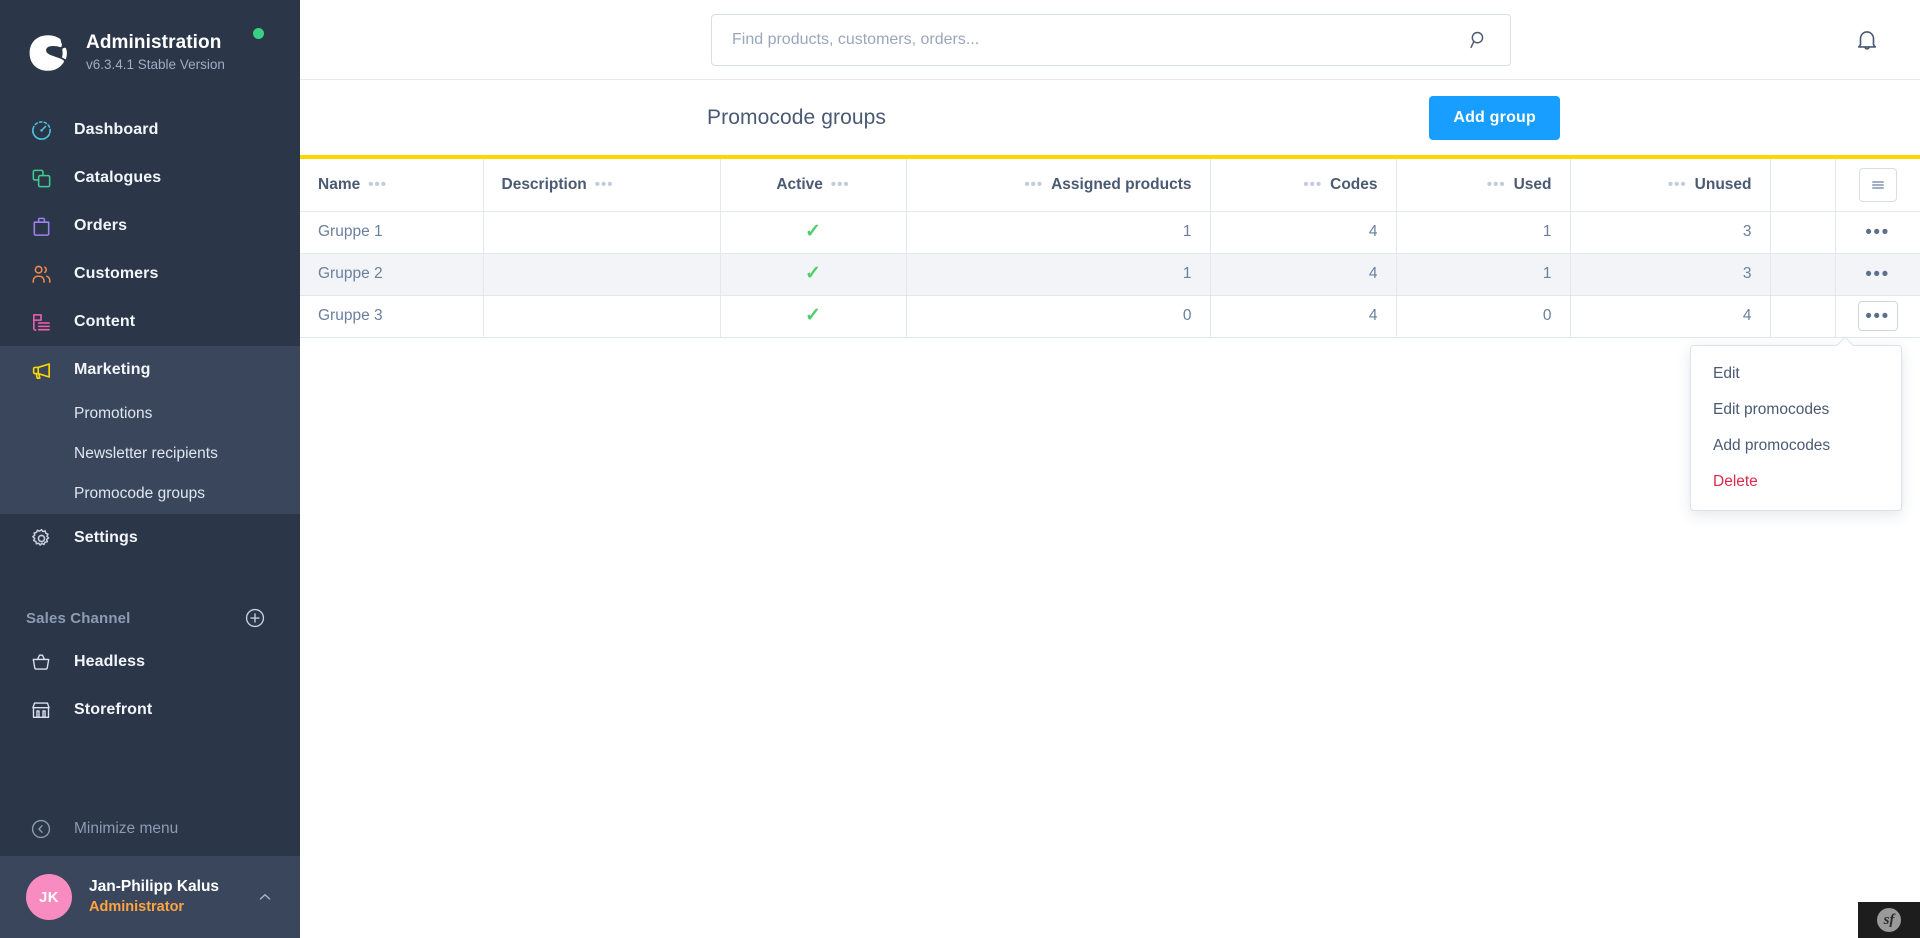 Image resolution: width=1920 pixels, height=938 pixels. I want to click on column-header-assigned-products: ••• Assigned products, so click(1058, 185).